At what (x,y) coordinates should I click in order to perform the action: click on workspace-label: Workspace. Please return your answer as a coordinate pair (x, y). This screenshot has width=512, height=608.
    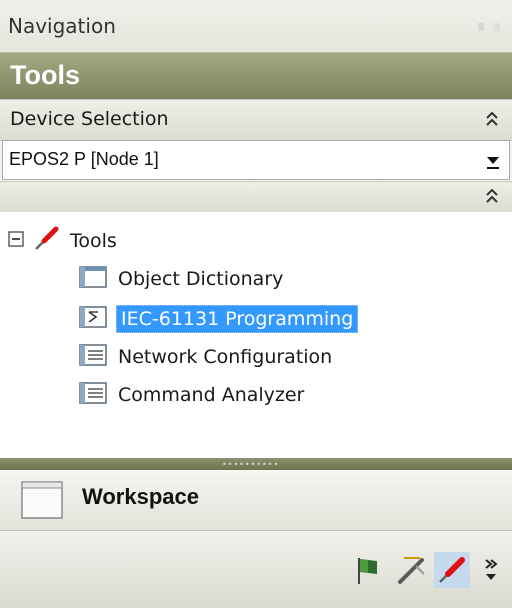
    Looking at the image, I should click on (140, 496).